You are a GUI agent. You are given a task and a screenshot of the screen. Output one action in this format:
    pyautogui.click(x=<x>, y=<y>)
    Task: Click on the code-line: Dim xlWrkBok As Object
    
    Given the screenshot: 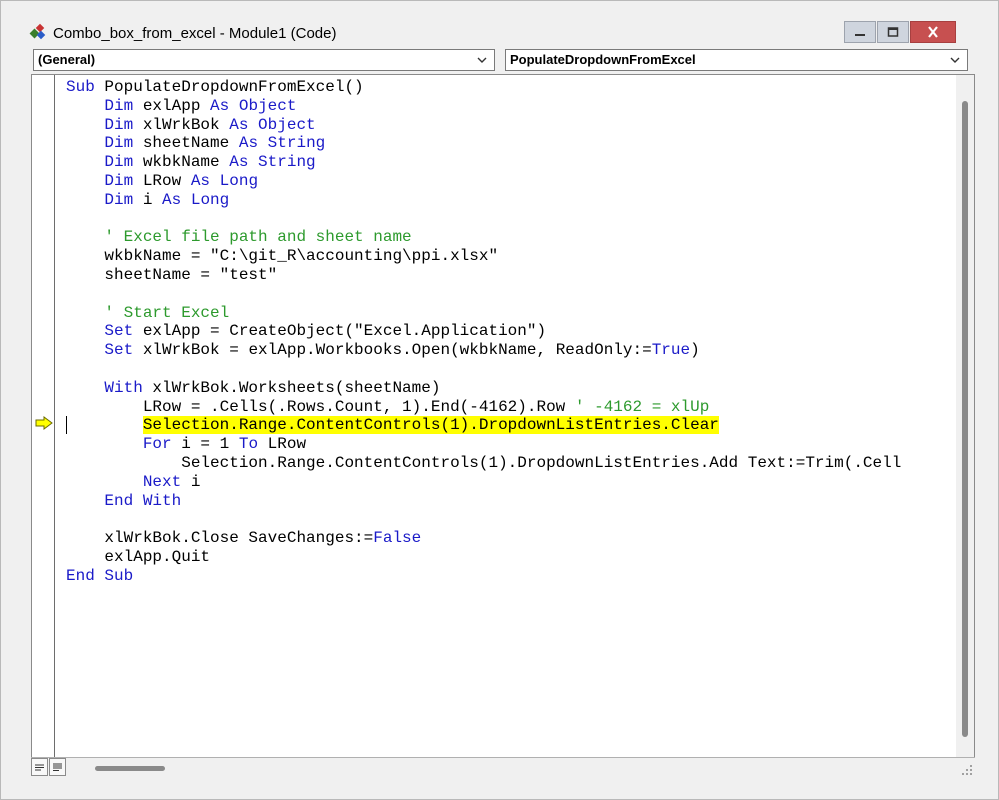 What is the action you would take?
    pyautogui.click(x=510, y=125)
    